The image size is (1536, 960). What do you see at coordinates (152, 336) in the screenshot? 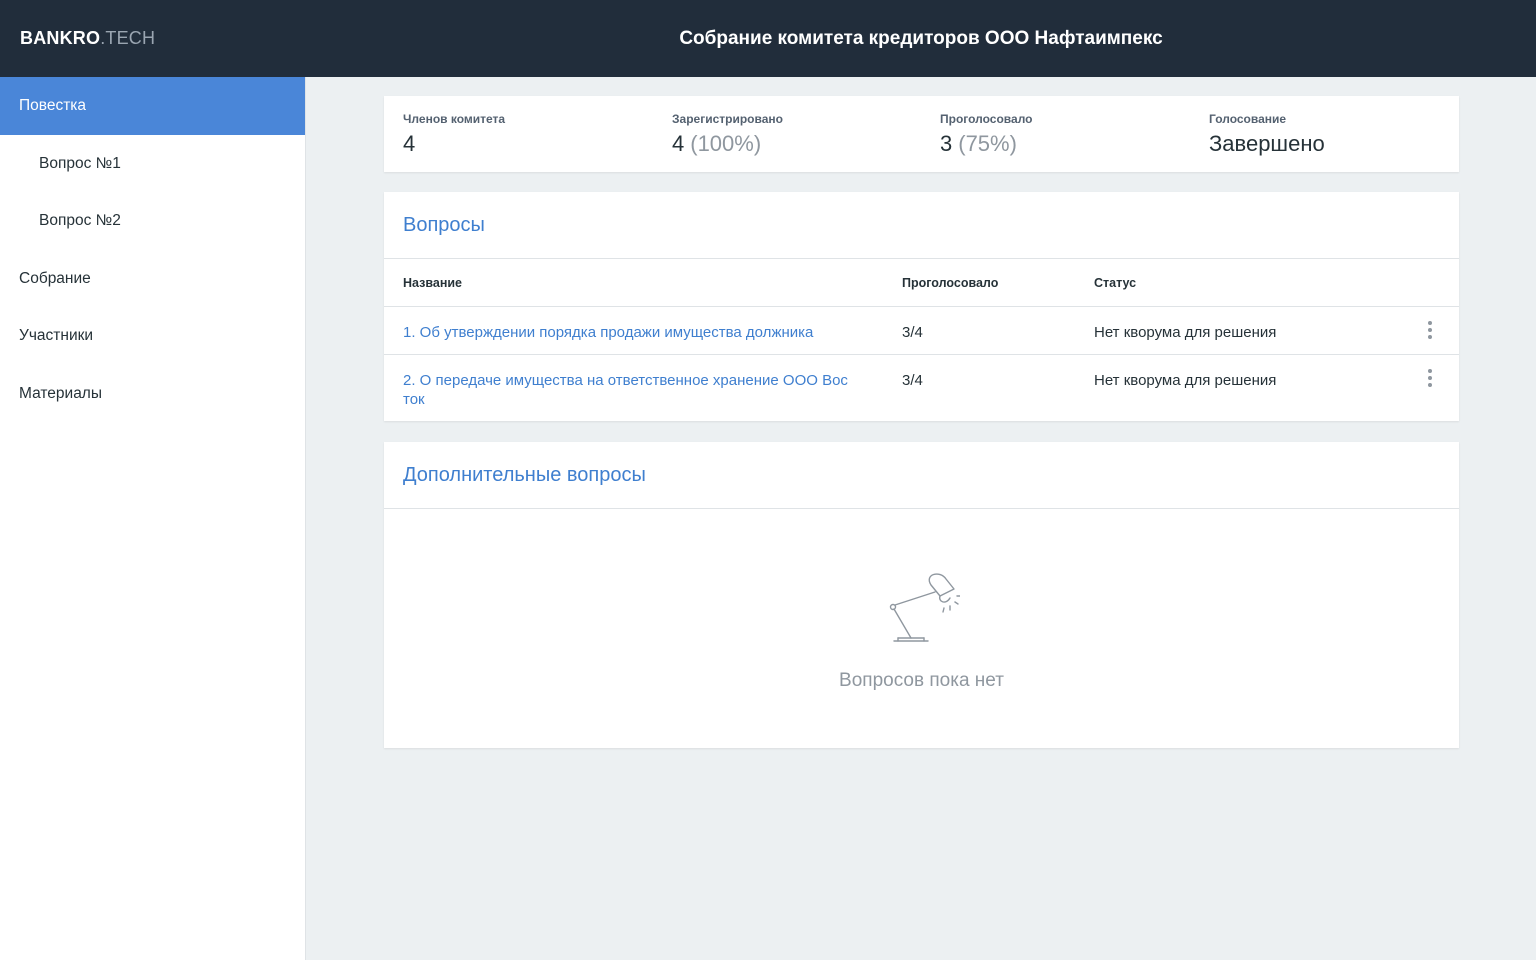
I see `sidebar-item-participants: Участники` at bounding box center [152, 336].